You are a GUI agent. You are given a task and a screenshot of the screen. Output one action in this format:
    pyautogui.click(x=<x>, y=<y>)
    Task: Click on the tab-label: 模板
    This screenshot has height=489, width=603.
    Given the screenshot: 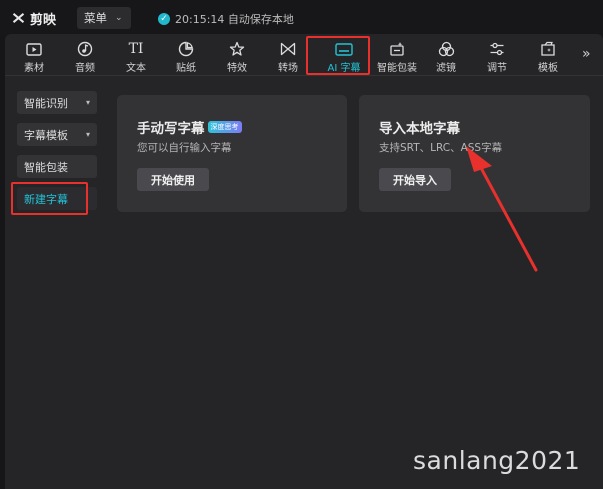 What is the action you would take?
    pyautogui.click(x=548, y=68)
    